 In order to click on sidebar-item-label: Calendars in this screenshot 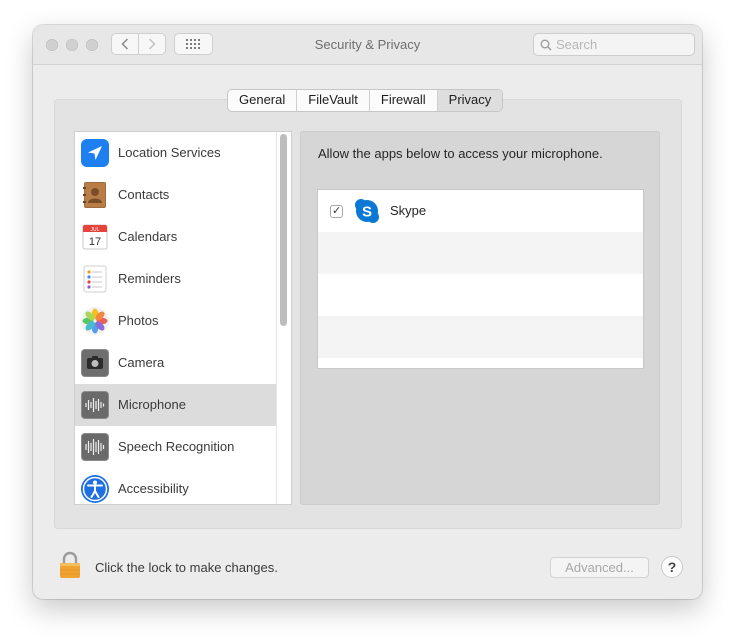, I will do `click(148, 236)`.